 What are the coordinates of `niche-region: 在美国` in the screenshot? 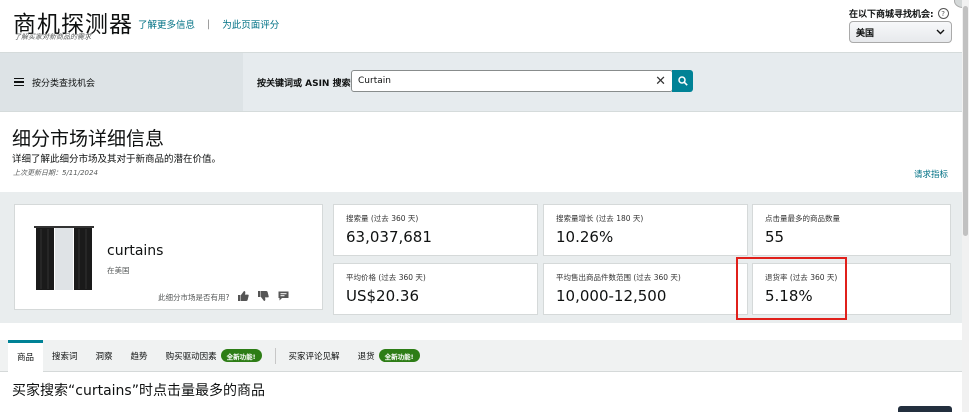 It's located at (118, 270).